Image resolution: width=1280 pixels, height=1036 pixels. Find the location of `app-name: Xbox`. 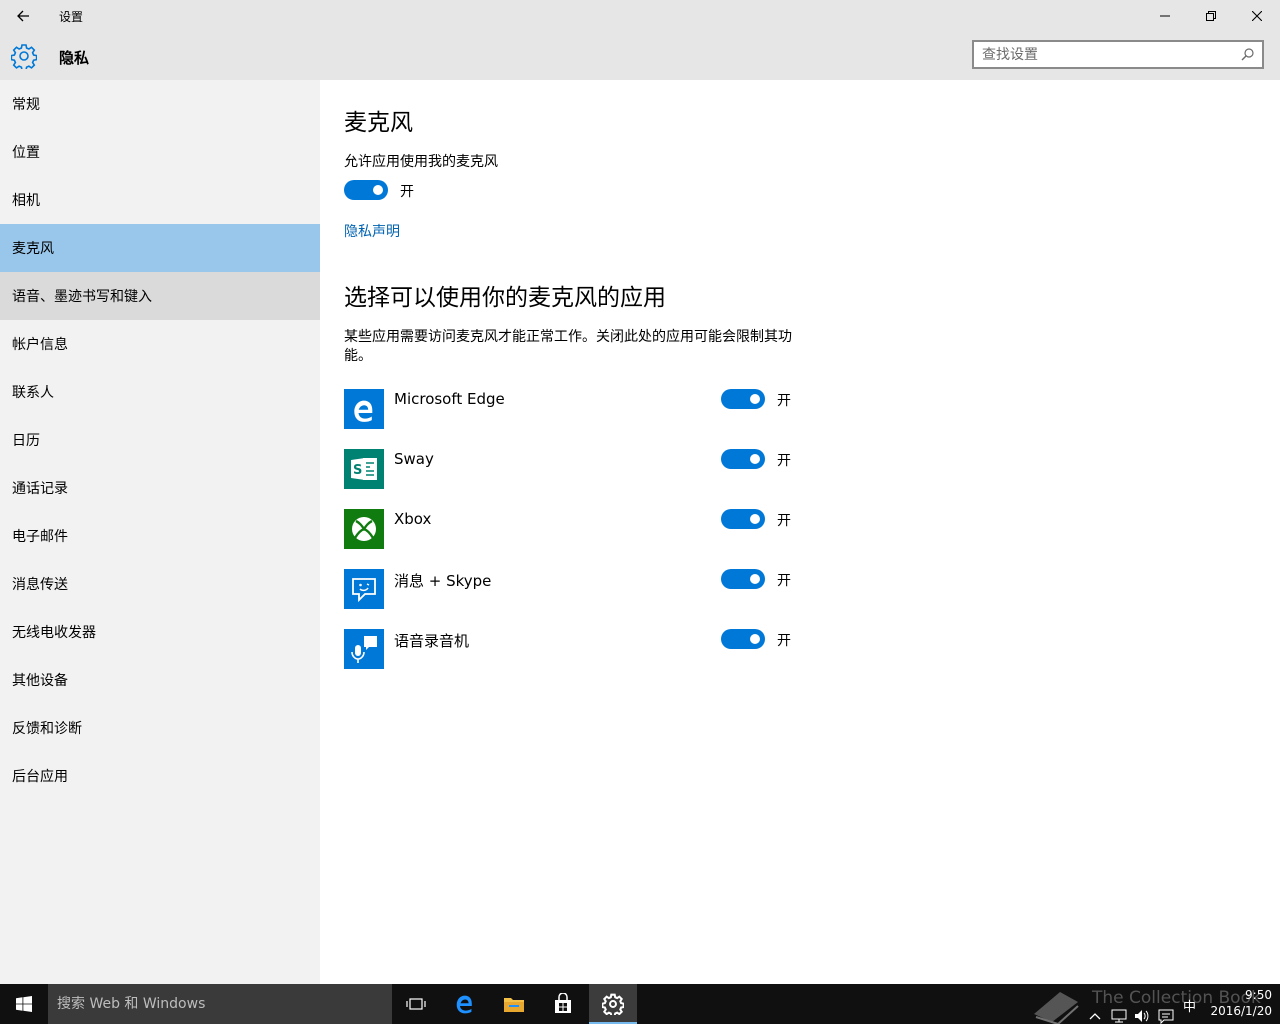

app-name: Xbox is located at coordinates (413, 519).